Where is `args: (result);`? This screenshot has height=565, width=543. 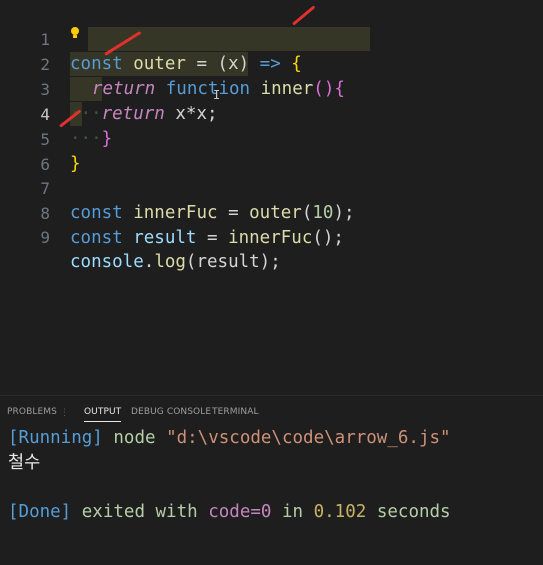 args: (result); is located at coordinates (233, 262).